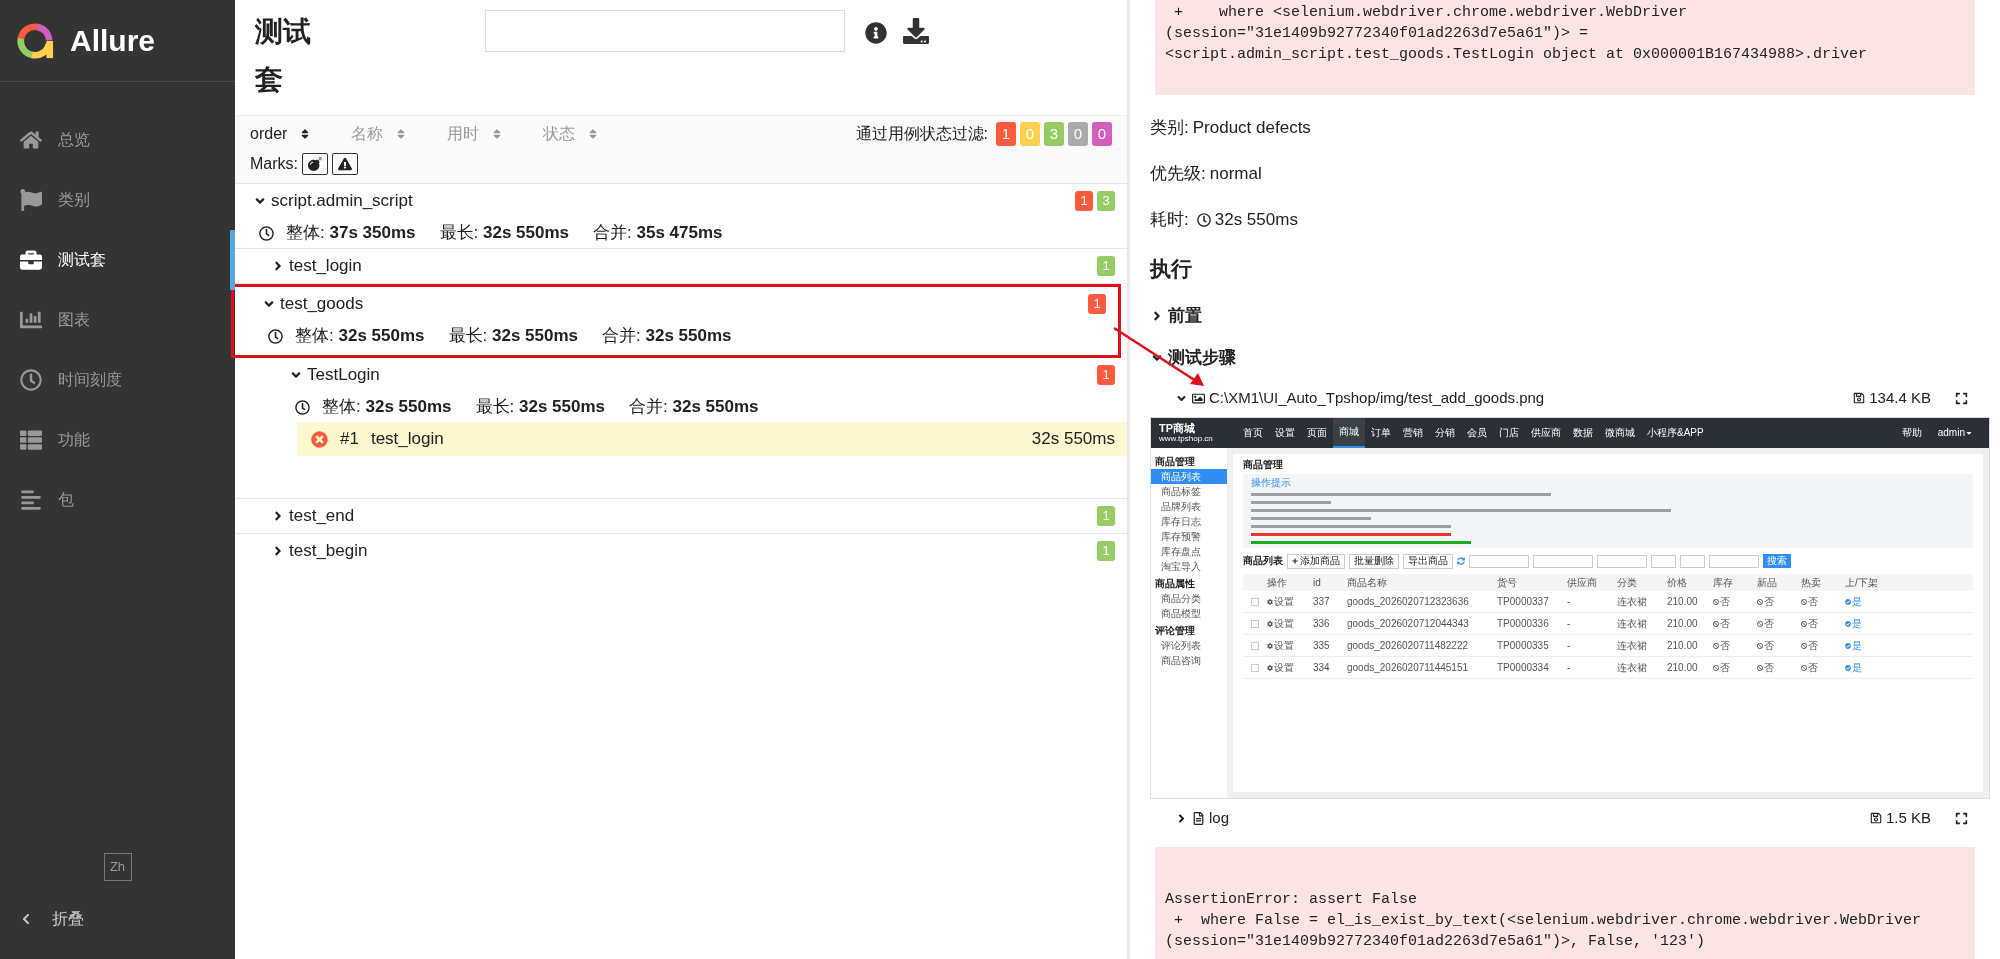 The image size is (2000, 959). I want to click on site-menu-item: 库存盘点, so click(1189, 551).